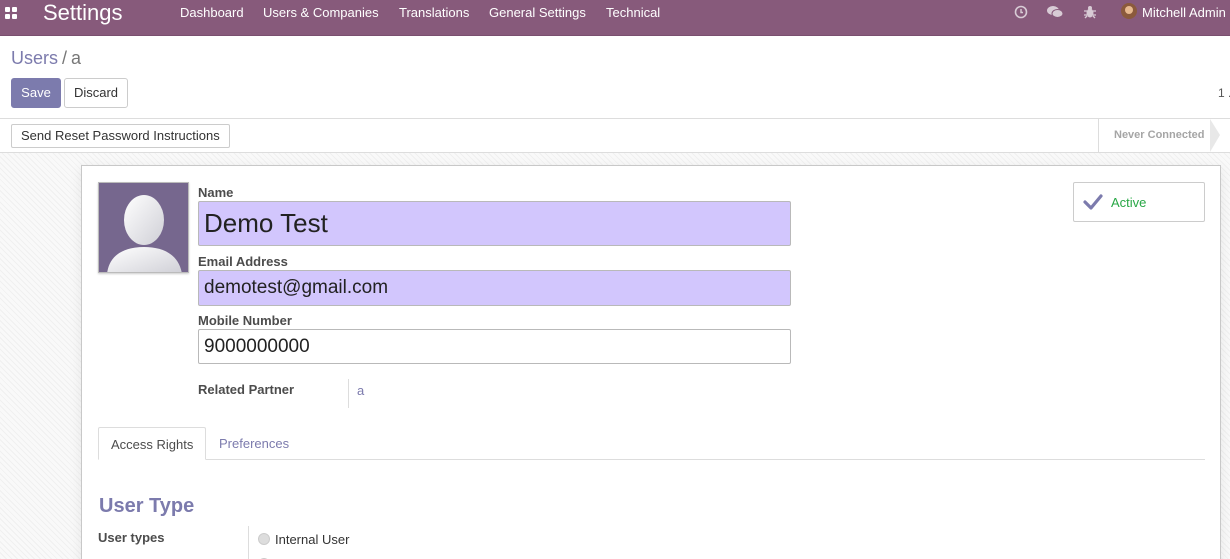 This screenshot has height=559, width=1230. What do you see at coordinates (1164, 135) in the screenshot?
I see `status-stage-never-connected: Never Connected` at bounding box center [1164, 135].